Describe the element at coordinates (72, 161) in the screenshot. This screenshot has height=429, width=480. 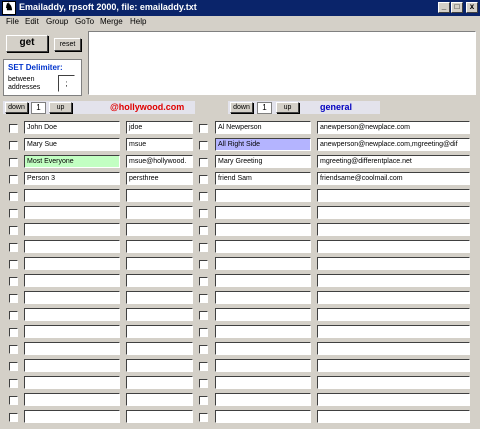
I see `left-row-name-field: Most Everyone` at that location.